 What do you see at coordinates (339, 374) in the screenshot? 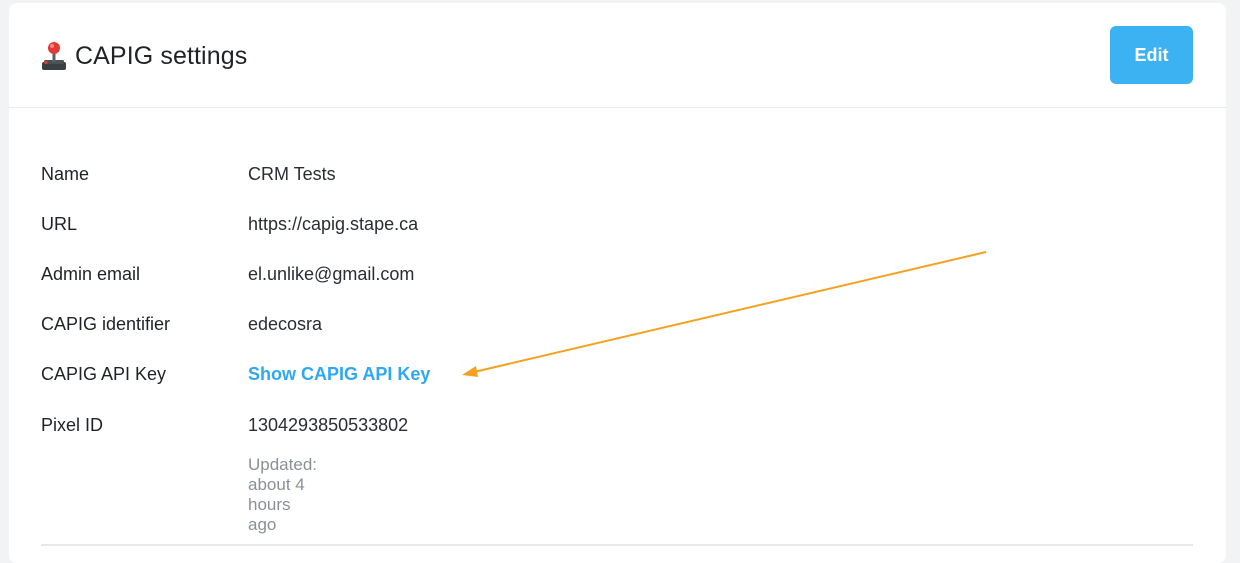
I see `show-capig-api-key-link: Show CAPIG API Key` at bounding box center [339, 374].